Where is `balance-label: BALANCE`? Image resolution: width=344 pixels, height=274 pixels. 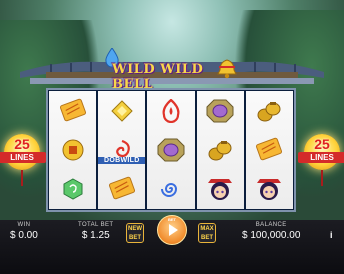
balance-label: BALANCE is located at coordinates (271, 225).